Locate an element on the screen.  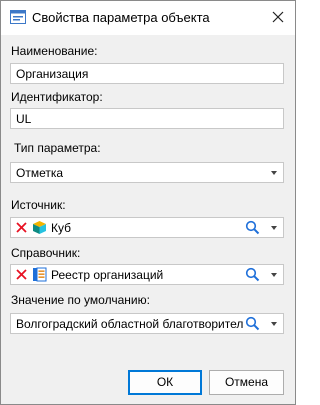
window-title: Свойства параметра объекта is located at coordinates (121, 17).